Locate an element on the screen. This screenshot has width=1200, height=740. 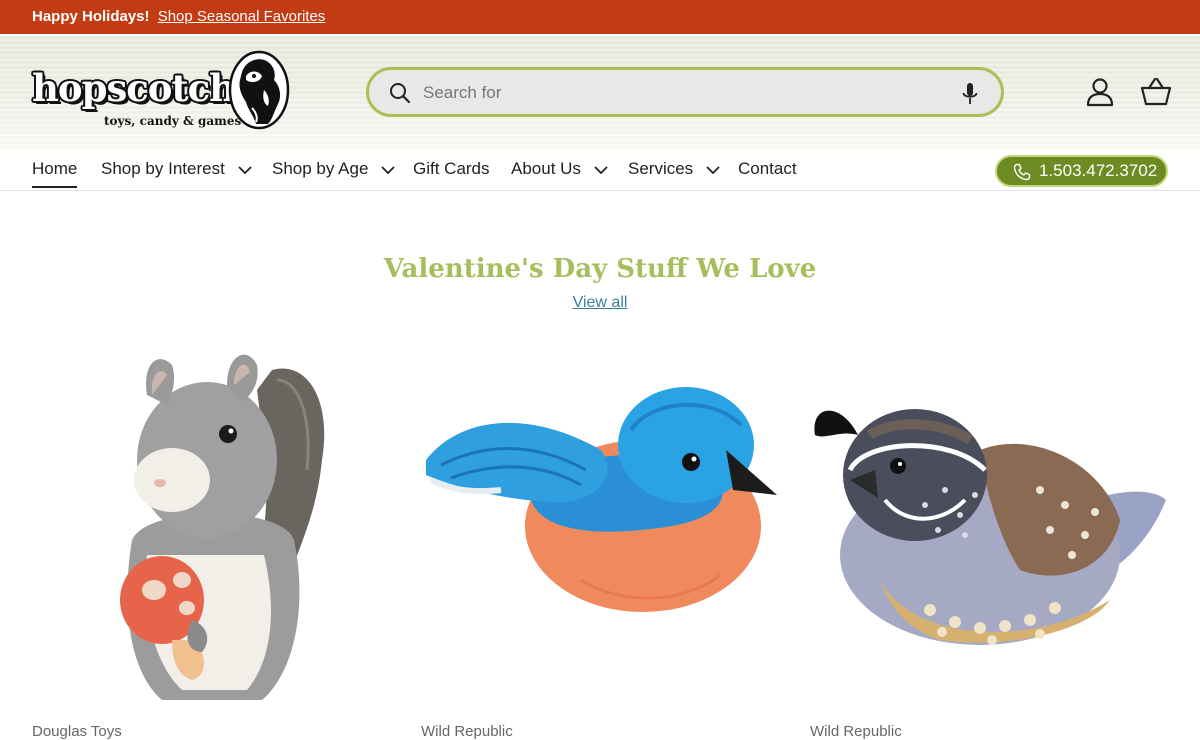
nav-item-label: Shop by Age is located at coordinates (320, 168).